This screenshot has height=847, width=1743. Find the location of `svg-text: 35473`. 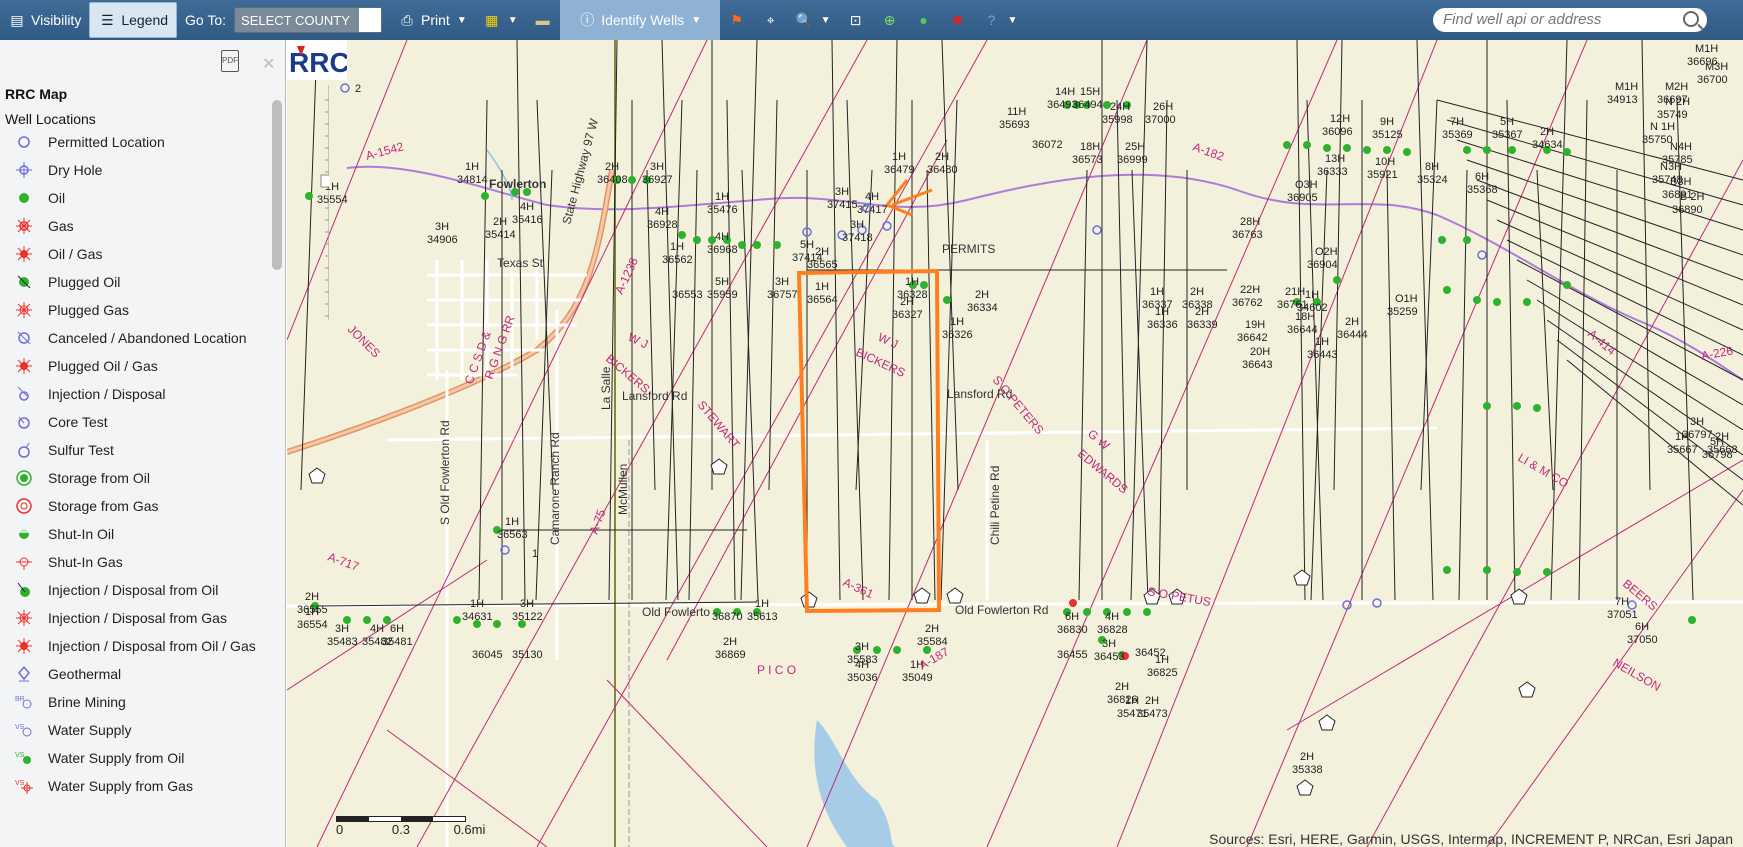

svg-text: 35473 is located at coordinates (1152, 714).